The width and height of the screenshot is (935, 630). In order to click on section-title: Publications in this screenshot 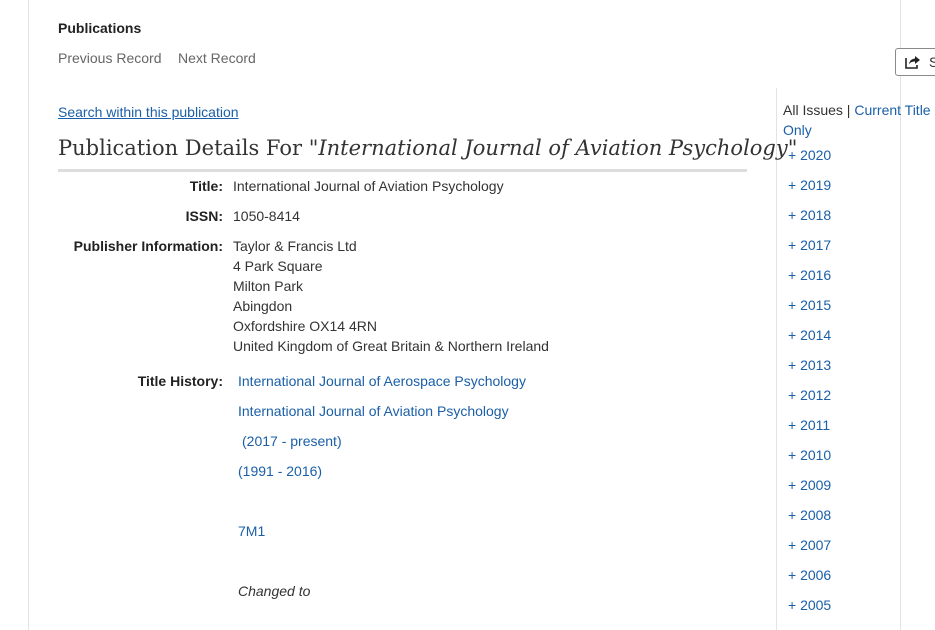, I will do `click(100, 28)`.